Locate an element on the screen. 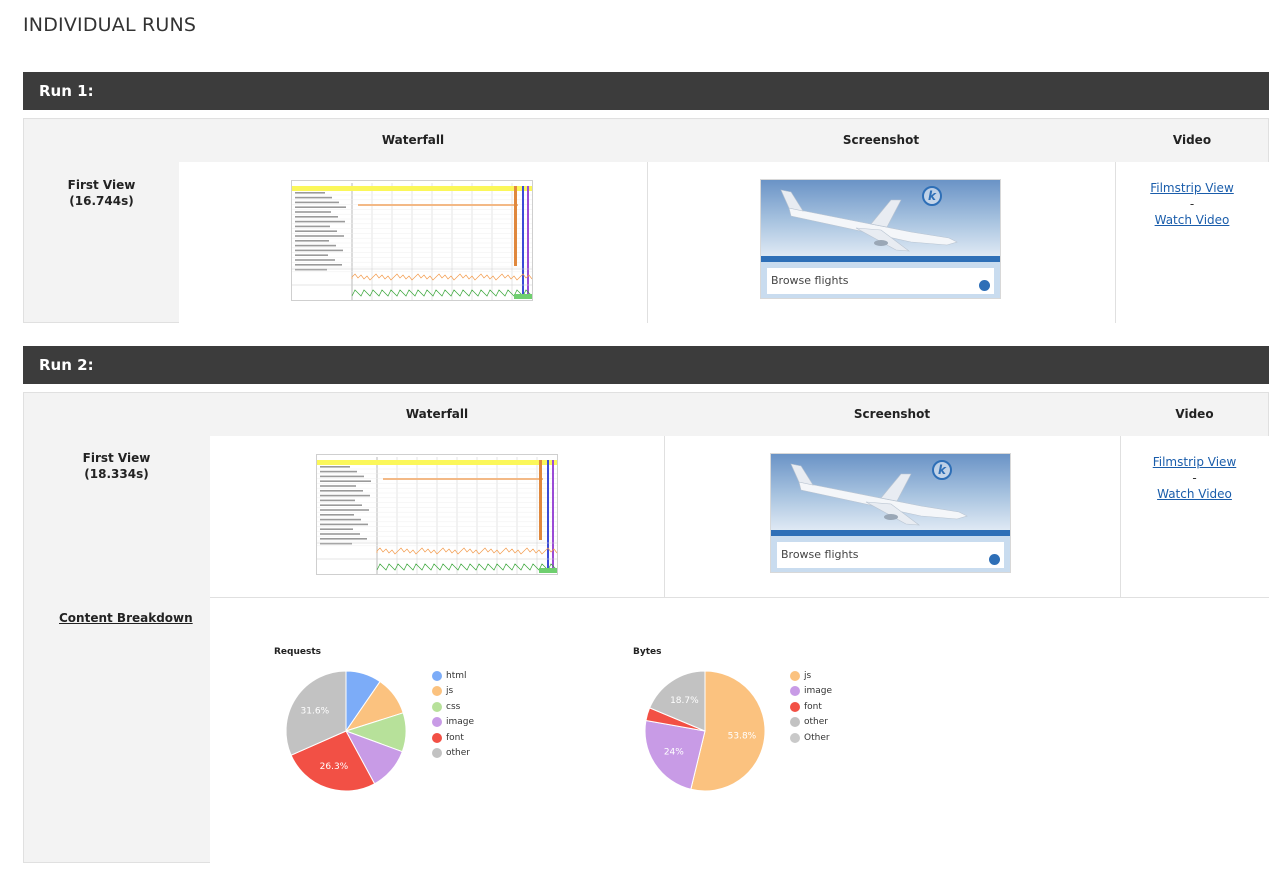 The height and width of the screenshot is (871, 1280). legend-item-css: css is located at coordinates (453, 707).